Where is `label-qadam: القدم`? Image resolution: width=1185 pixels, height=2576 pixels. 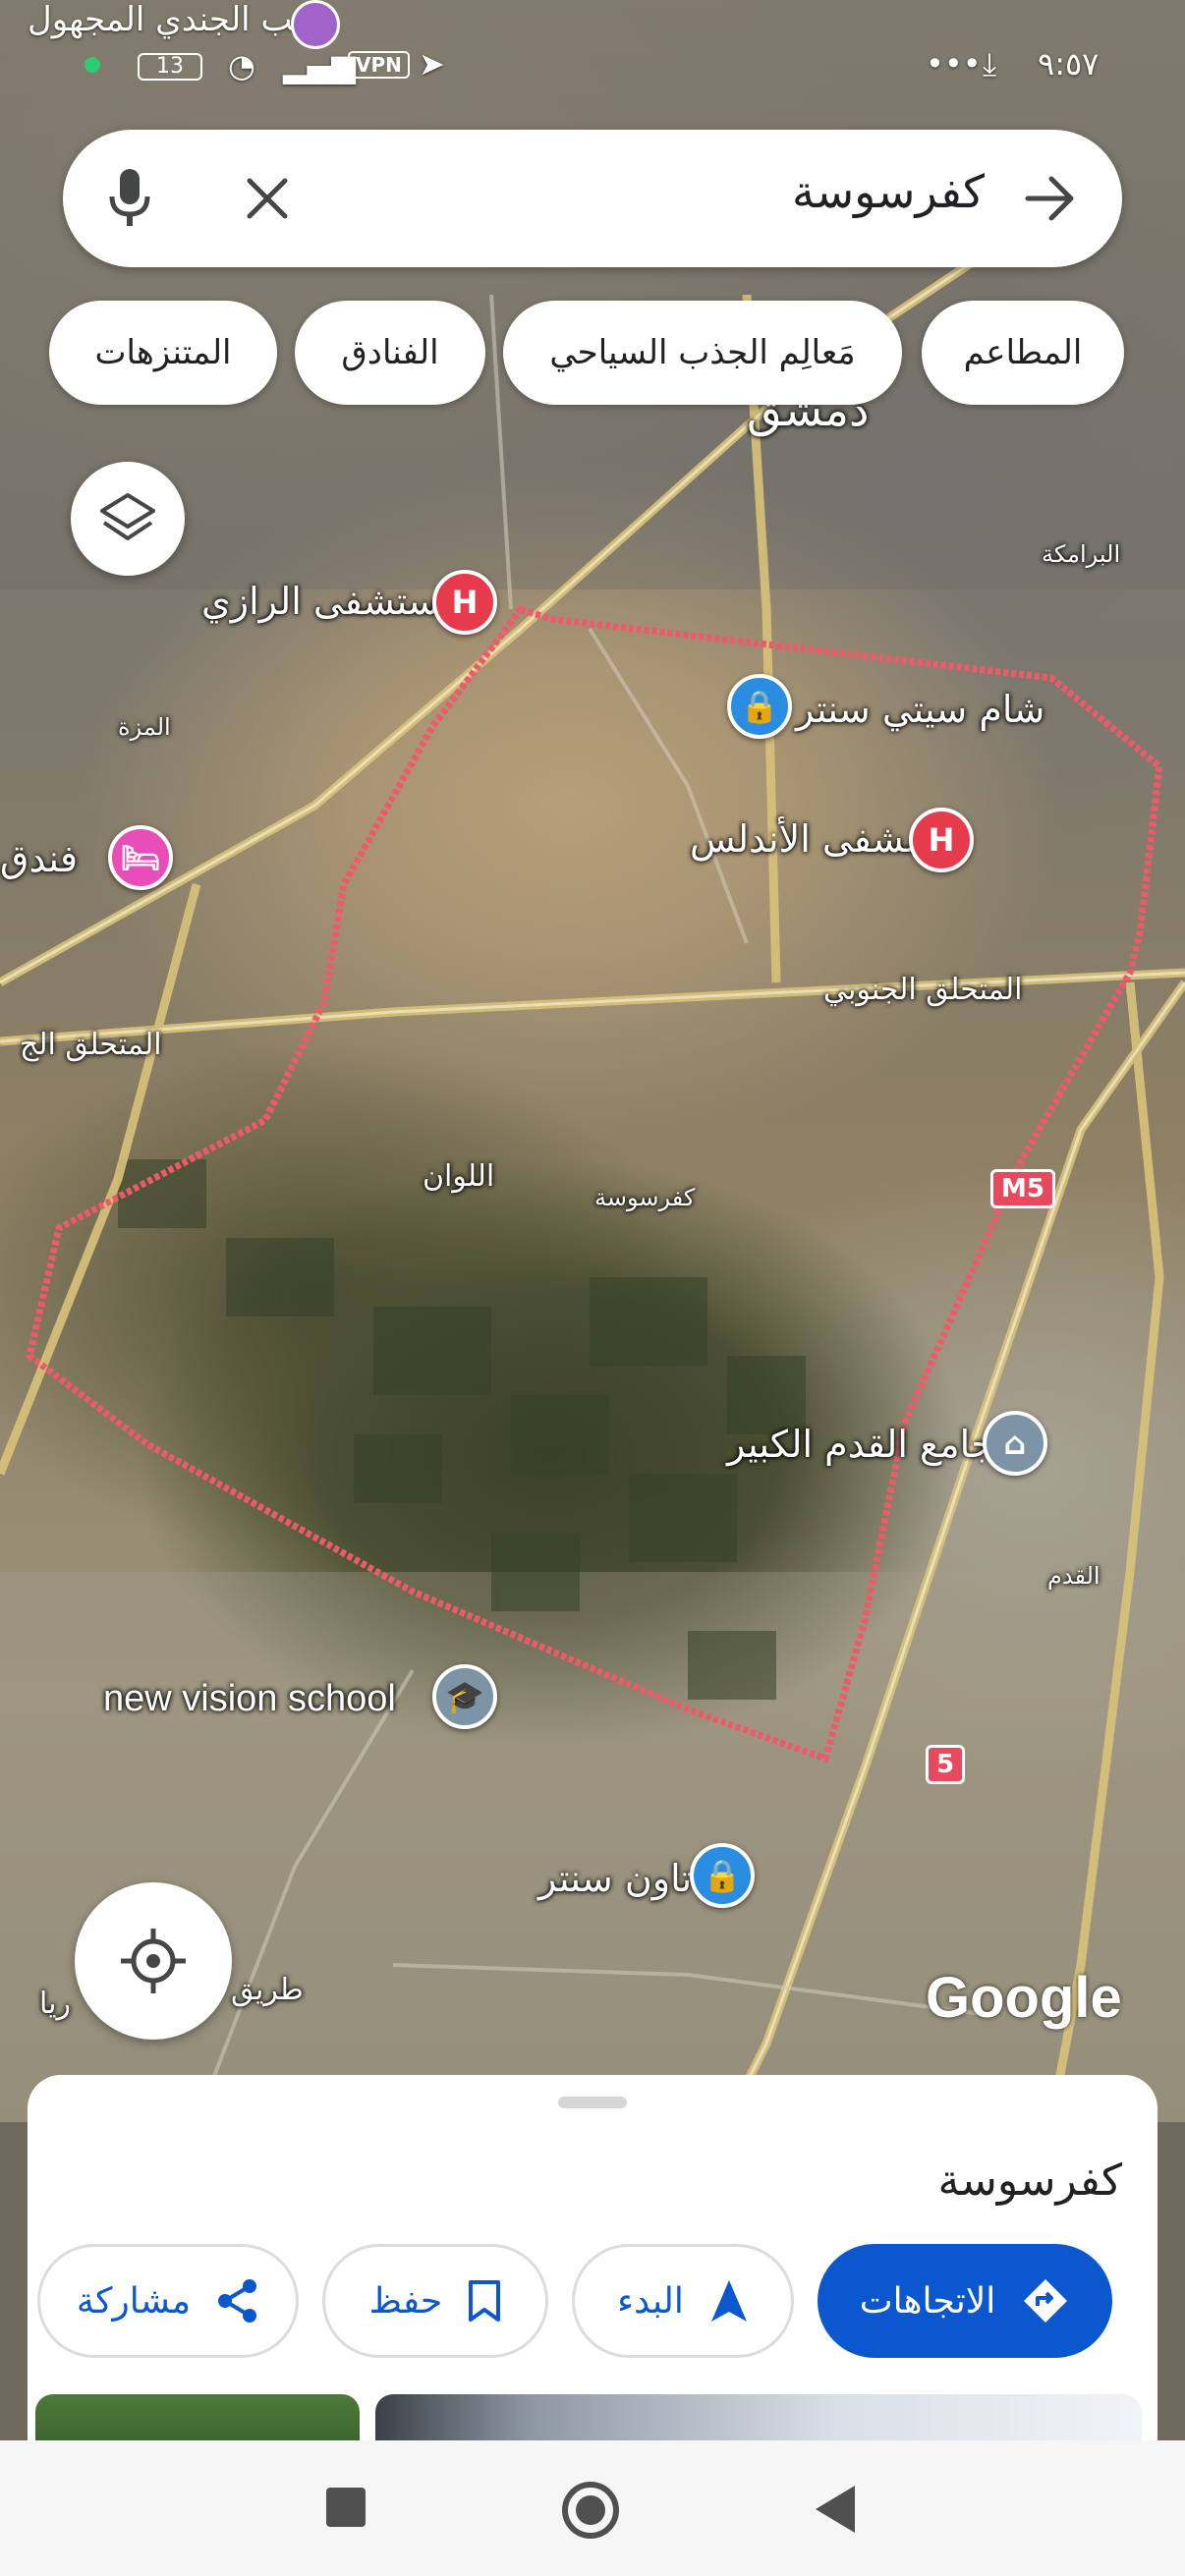
label-qadam: القدم is located at coordinates (1073, 1576).